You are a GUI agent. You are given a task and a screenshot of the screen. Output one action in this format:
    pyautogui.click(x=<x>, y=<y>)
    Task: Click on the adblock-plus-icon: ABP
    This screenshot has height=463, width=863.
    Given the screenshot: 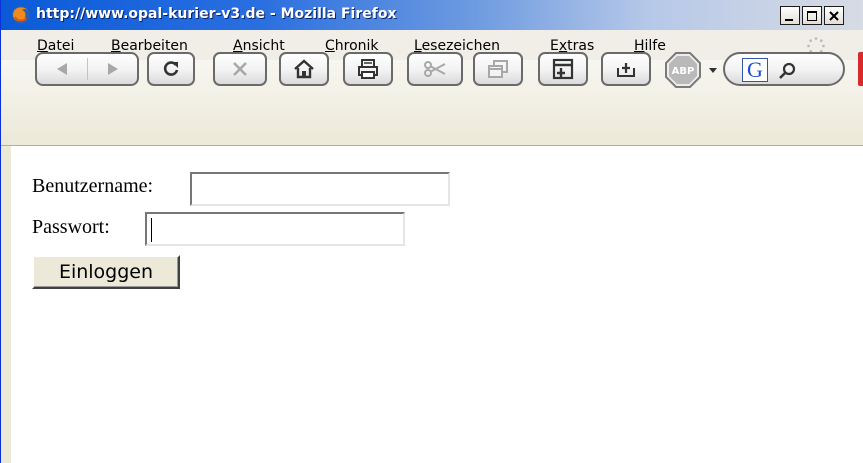 What is the action you would take?
    pyautogui.click(x=683, y=70)
    